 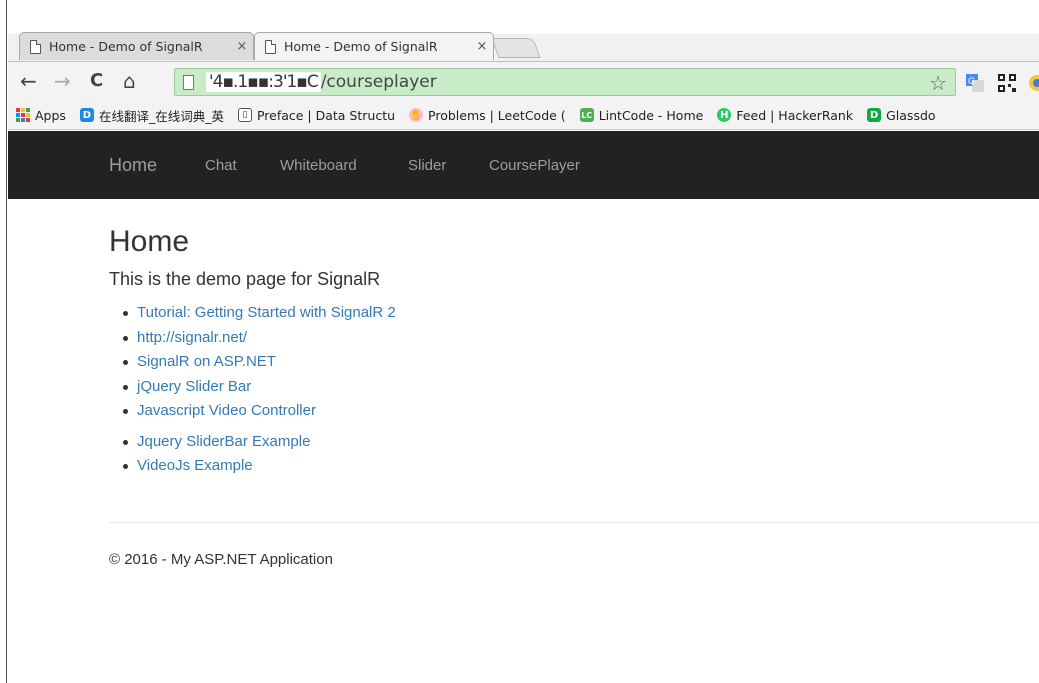 I want to click on bookmark-label: 在线翻译_在线词典_英, so click(x=161, y=116).